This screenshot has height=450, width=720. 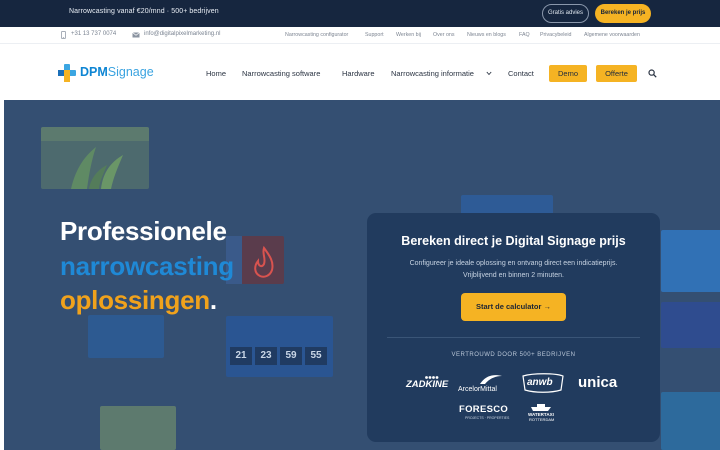 I want to click on client-watertaxi-subtext: ROTTERDAM, so click(x=542, y=419).